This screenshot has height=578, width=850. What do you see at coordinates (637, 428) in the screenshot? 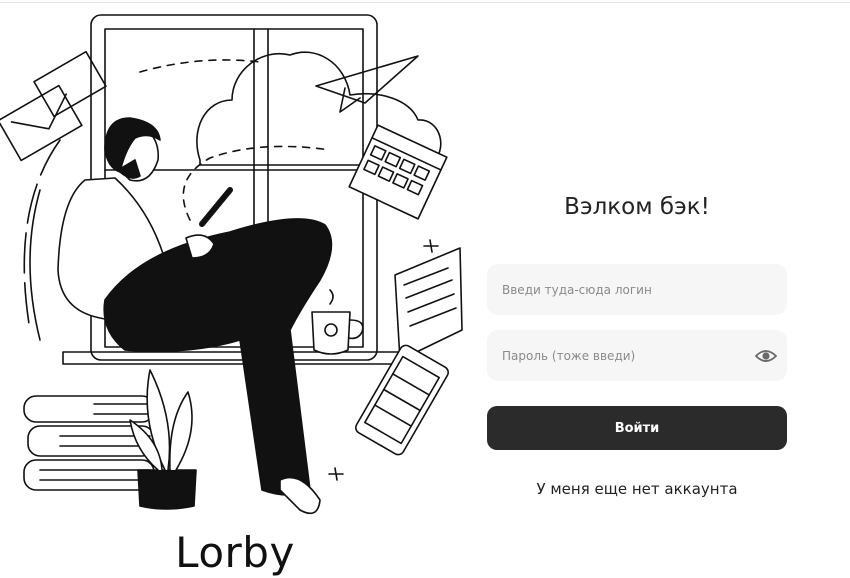
I see `submit-button: Войти` at bounding box center [637, 428].